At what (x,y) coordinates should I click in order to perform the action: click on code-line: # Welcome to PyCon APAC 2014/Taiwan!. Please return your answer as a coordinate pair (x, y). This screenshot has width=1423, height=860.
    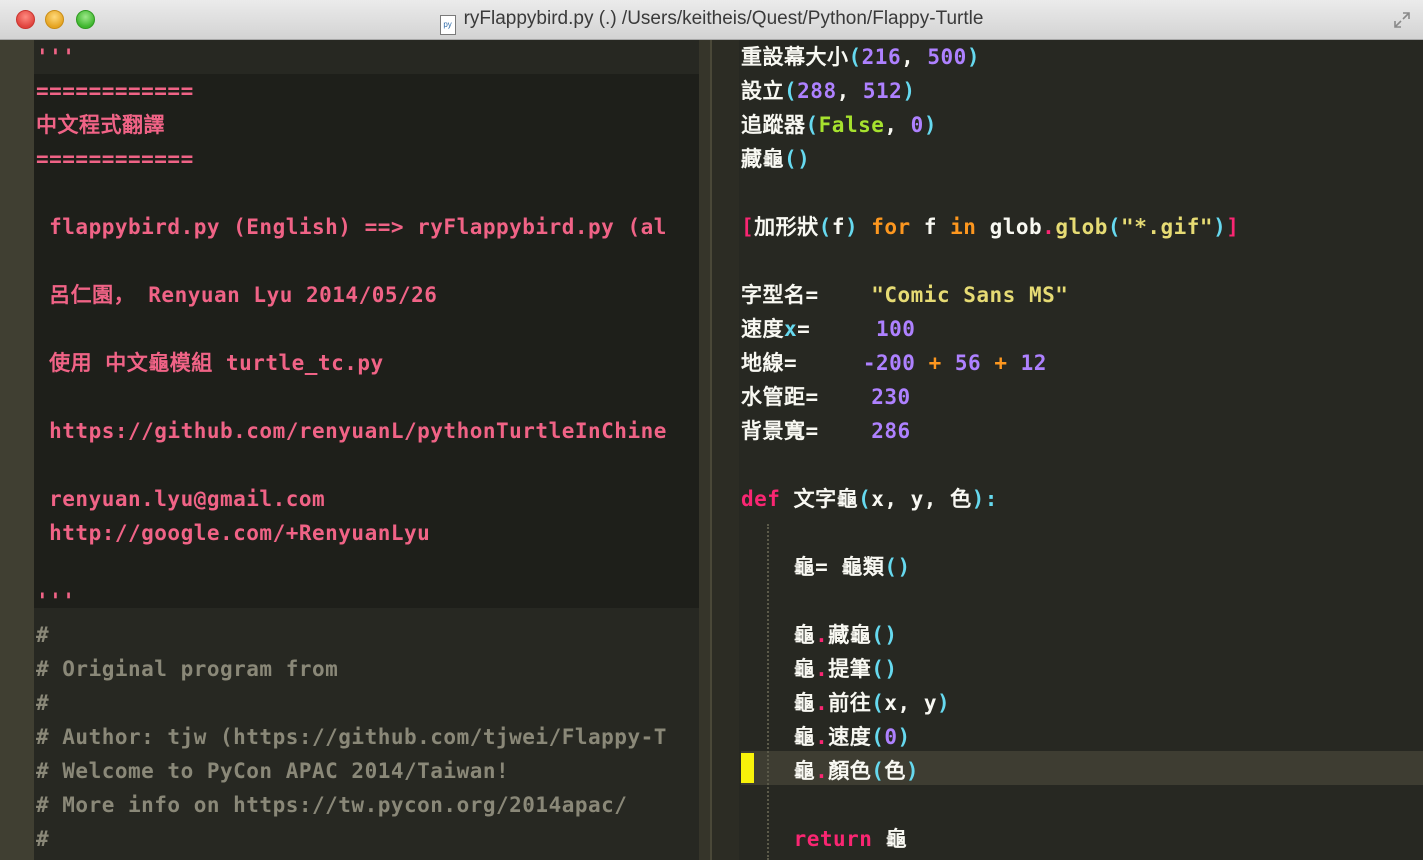
    Looking at the image, I should click on (272, 771).